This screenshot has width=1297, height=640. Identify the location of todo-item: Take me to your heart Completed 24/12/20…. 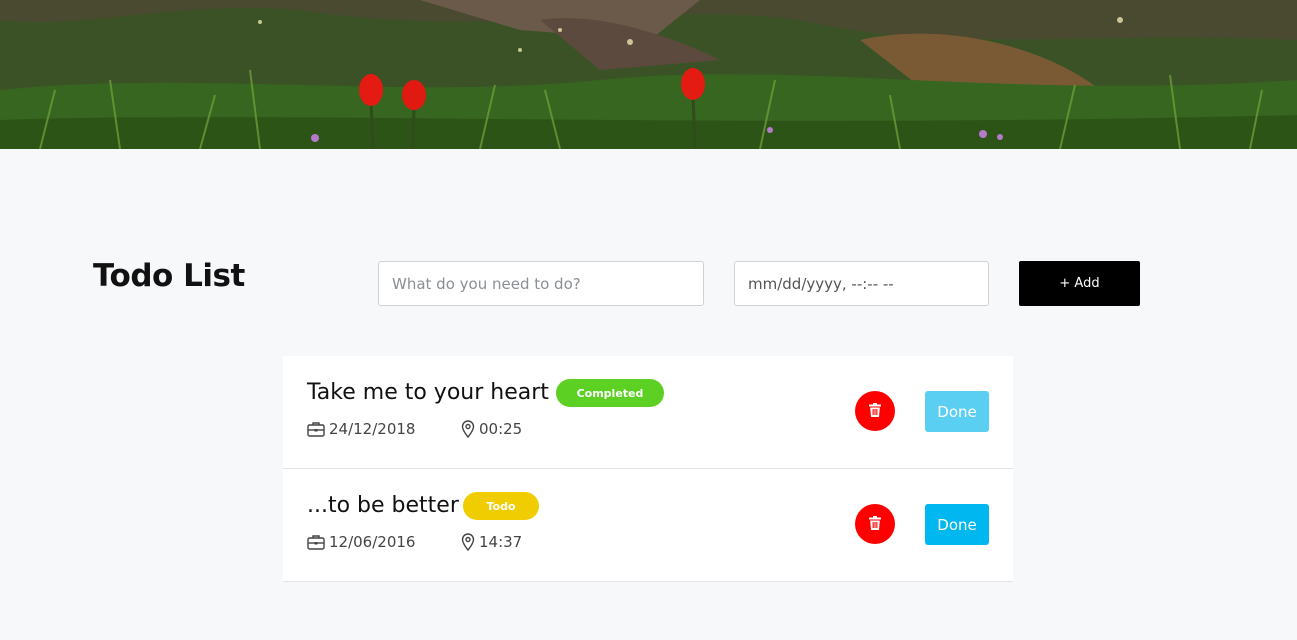
(648, 412).